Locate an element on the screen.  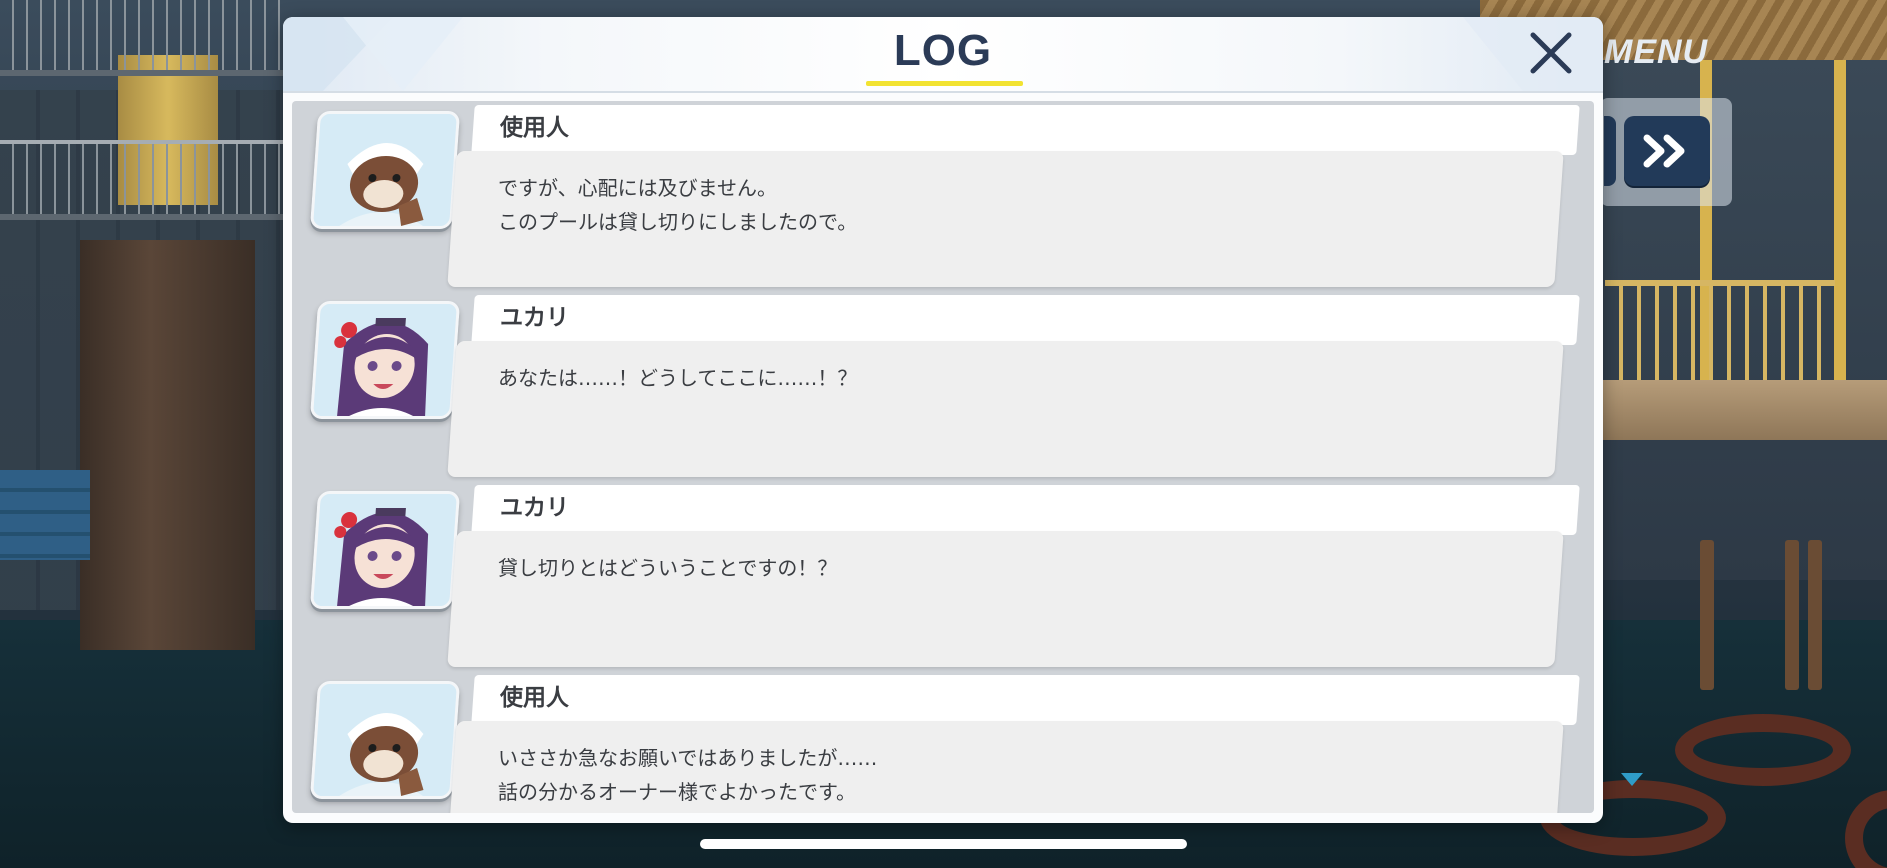
background-deck is located at coordinates (1738, 410).